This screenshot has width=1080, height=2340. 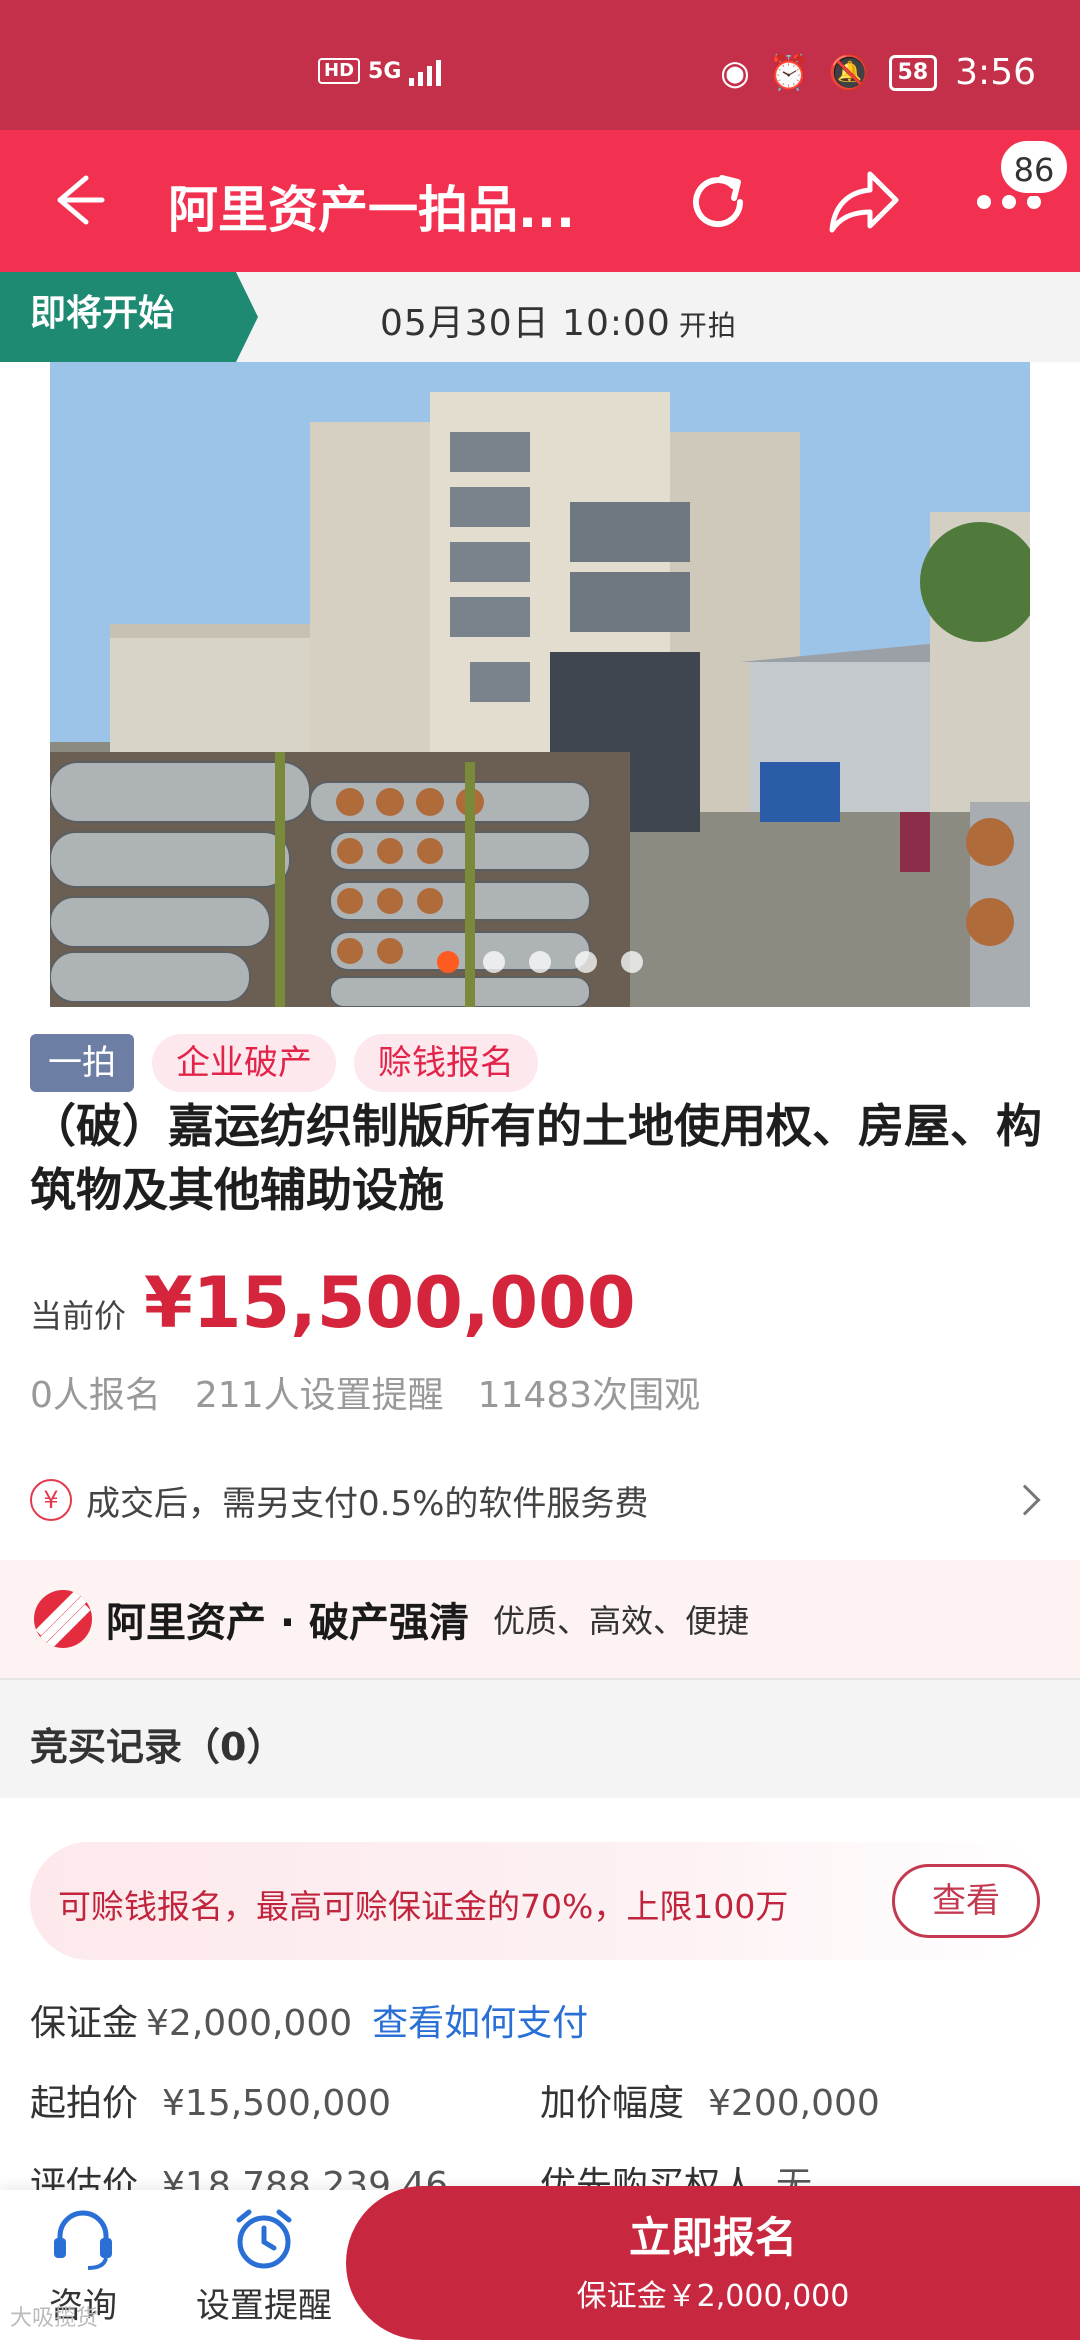 I want to click on register-deposit-label: 保证金￥2,000,000, so click(x=713, y=2296).